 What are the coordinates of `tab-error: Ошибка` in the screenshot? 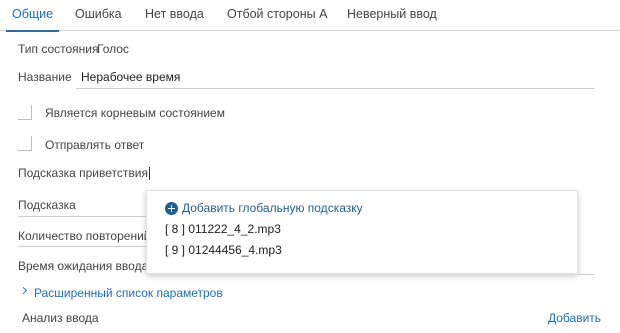 It's located at (98, 15).